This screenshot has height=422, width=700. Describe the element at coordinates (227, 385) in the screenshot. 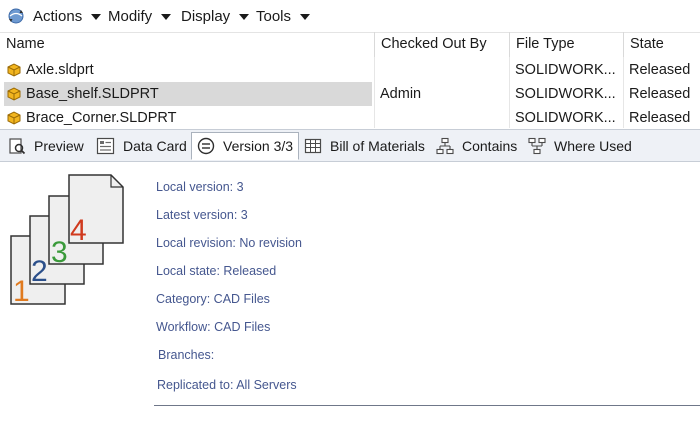

I see `replicated-to: Replicated to: All Servers` at that location.